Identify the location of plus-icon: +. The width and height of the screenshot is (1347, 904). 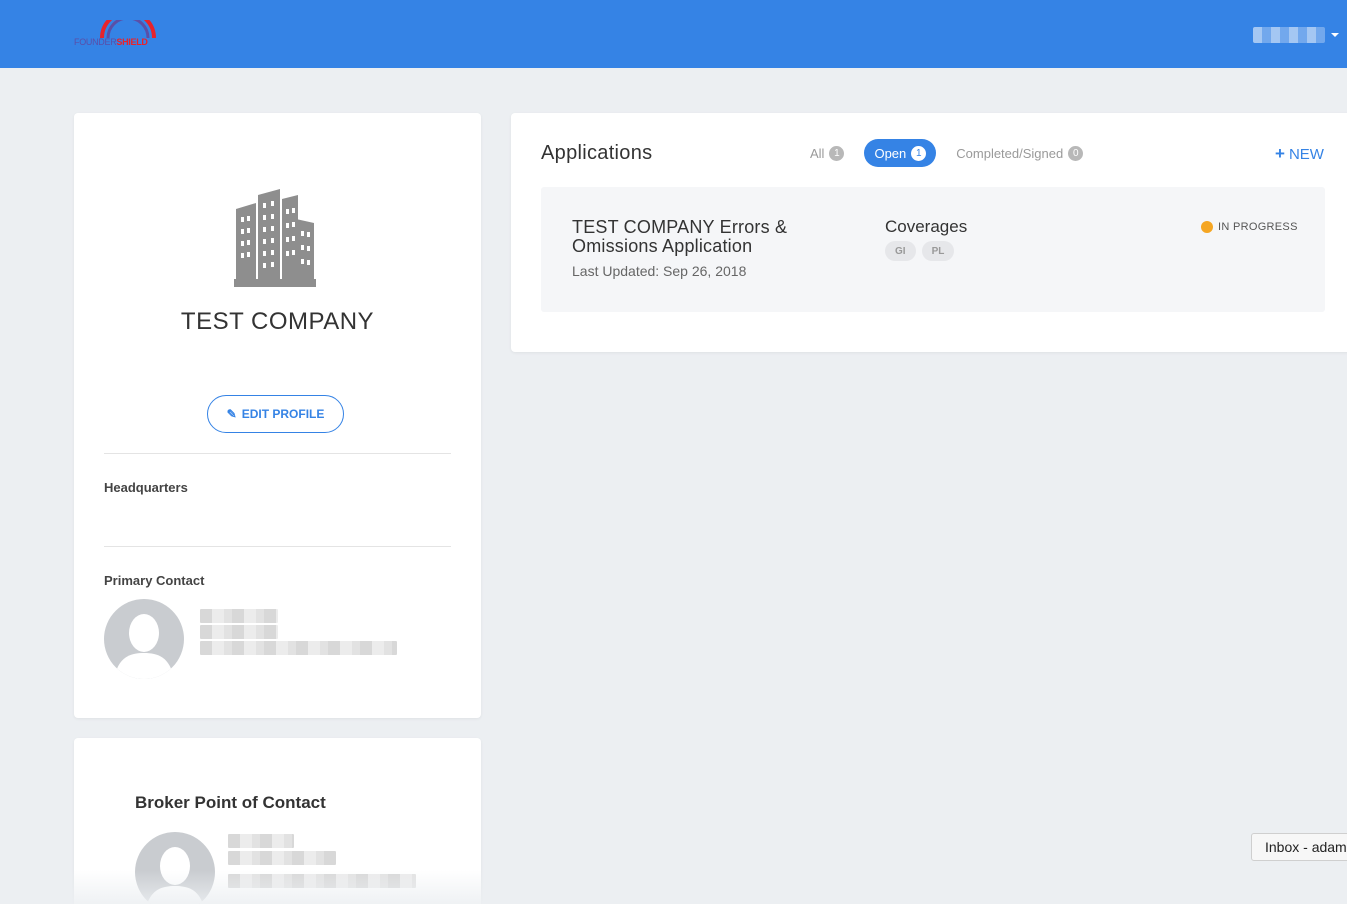
(1280, 153).